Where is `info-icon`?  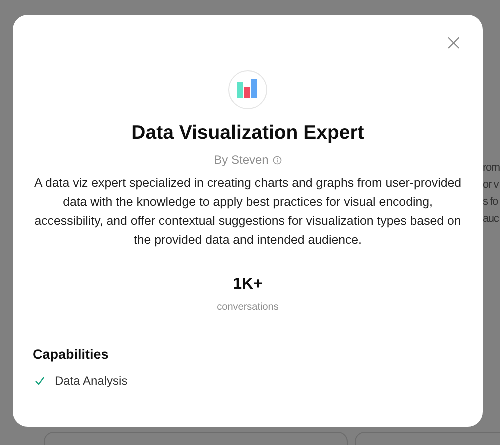 info-icon is located at coordinates (277, 160).